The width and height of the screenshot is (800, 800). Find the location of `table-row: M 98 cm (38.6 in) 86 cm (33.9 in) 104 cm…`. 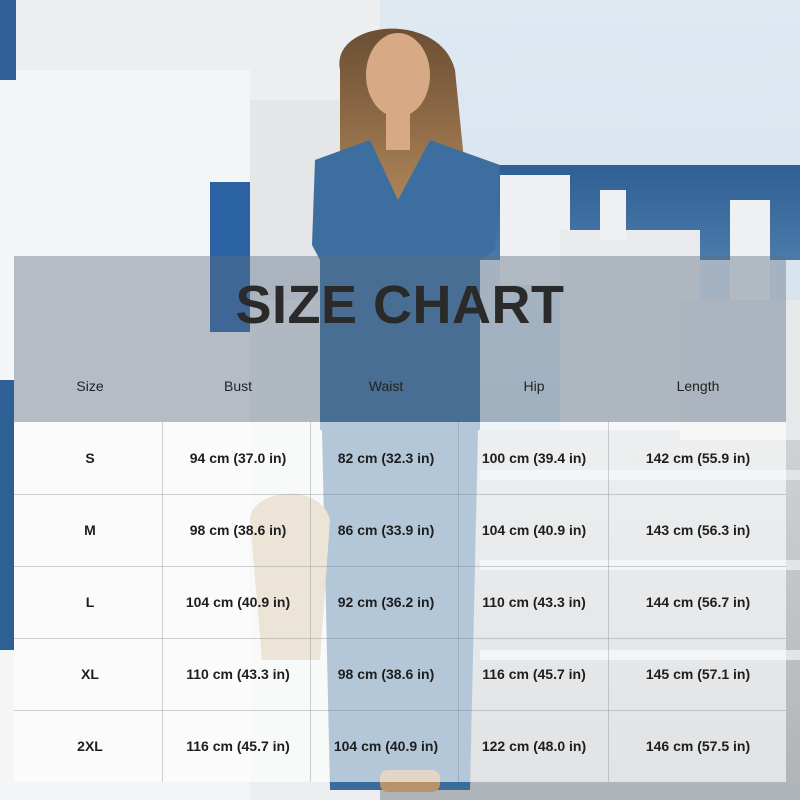

table-row: M 98 cm (38.6 in) 86 cm (33.9 in) 104 cm… is located at coordinates (400, 530).